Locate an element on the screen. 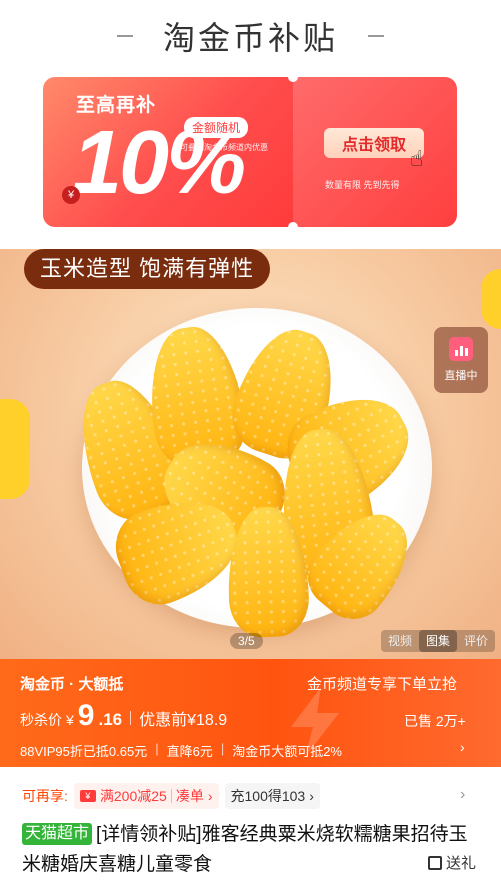 The image size is (501, 888). coupon-pill-recharge: 充100得103 › is located at coordinates (272, 796).